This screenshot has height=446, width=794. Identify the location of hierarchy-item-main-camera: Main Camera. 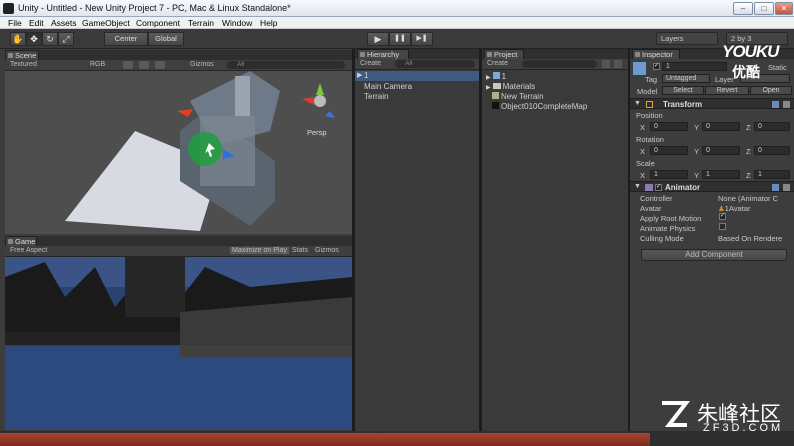
(388, 86).